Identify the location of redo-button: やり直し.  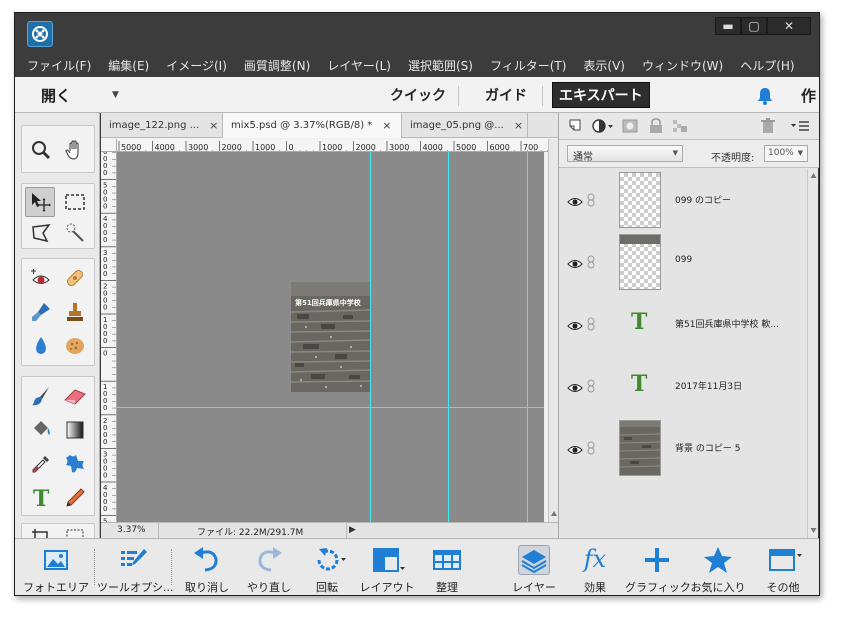
(269, 567).